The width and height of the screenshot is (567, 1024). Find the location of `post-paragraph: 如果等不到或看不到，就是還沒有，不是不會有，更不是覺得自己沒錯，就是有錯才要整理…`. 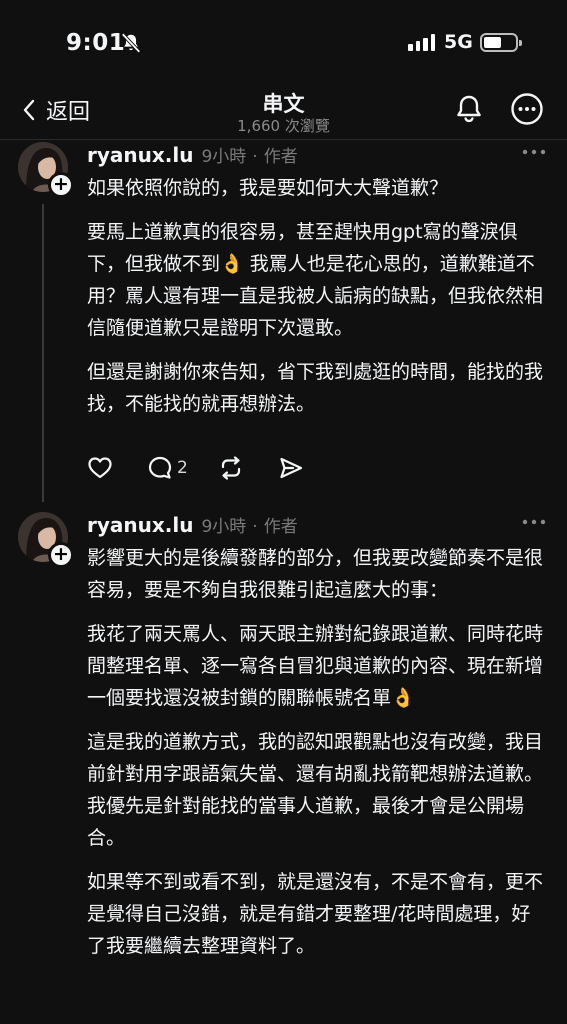

post-paragraph: 如果等不到或看不到，就是還沒有，不是不會有，更不是覺得自己沒錯，就是有錯才要整理… is located at coordinates (315, 914).